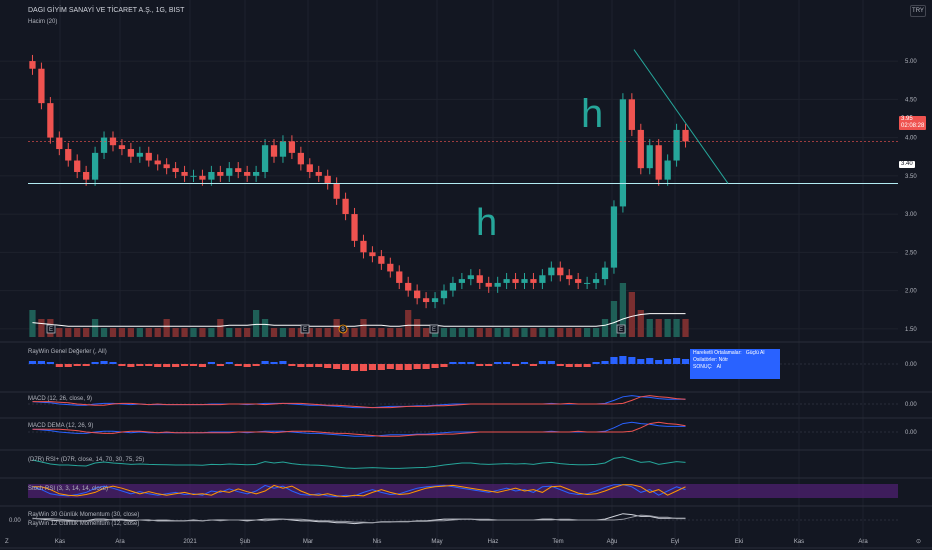  What do you see at coordinates (911, 330) in the screenshot?
I see `price-tick: 1.50` at bounding box center [911, 330].